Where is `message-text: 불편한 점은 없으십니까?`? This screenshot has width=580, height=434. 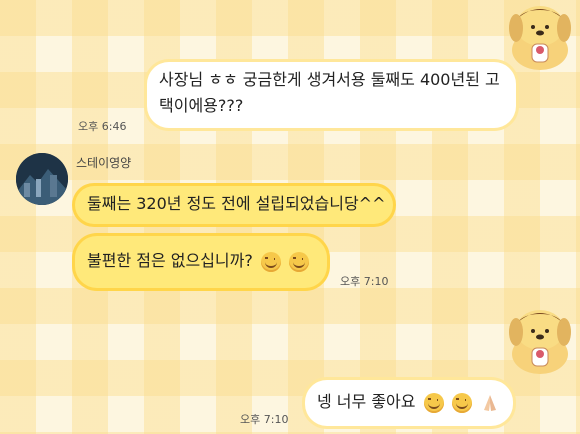 message-text: 불편한 점은 없으십니까? is located at coordinates (170, 260).